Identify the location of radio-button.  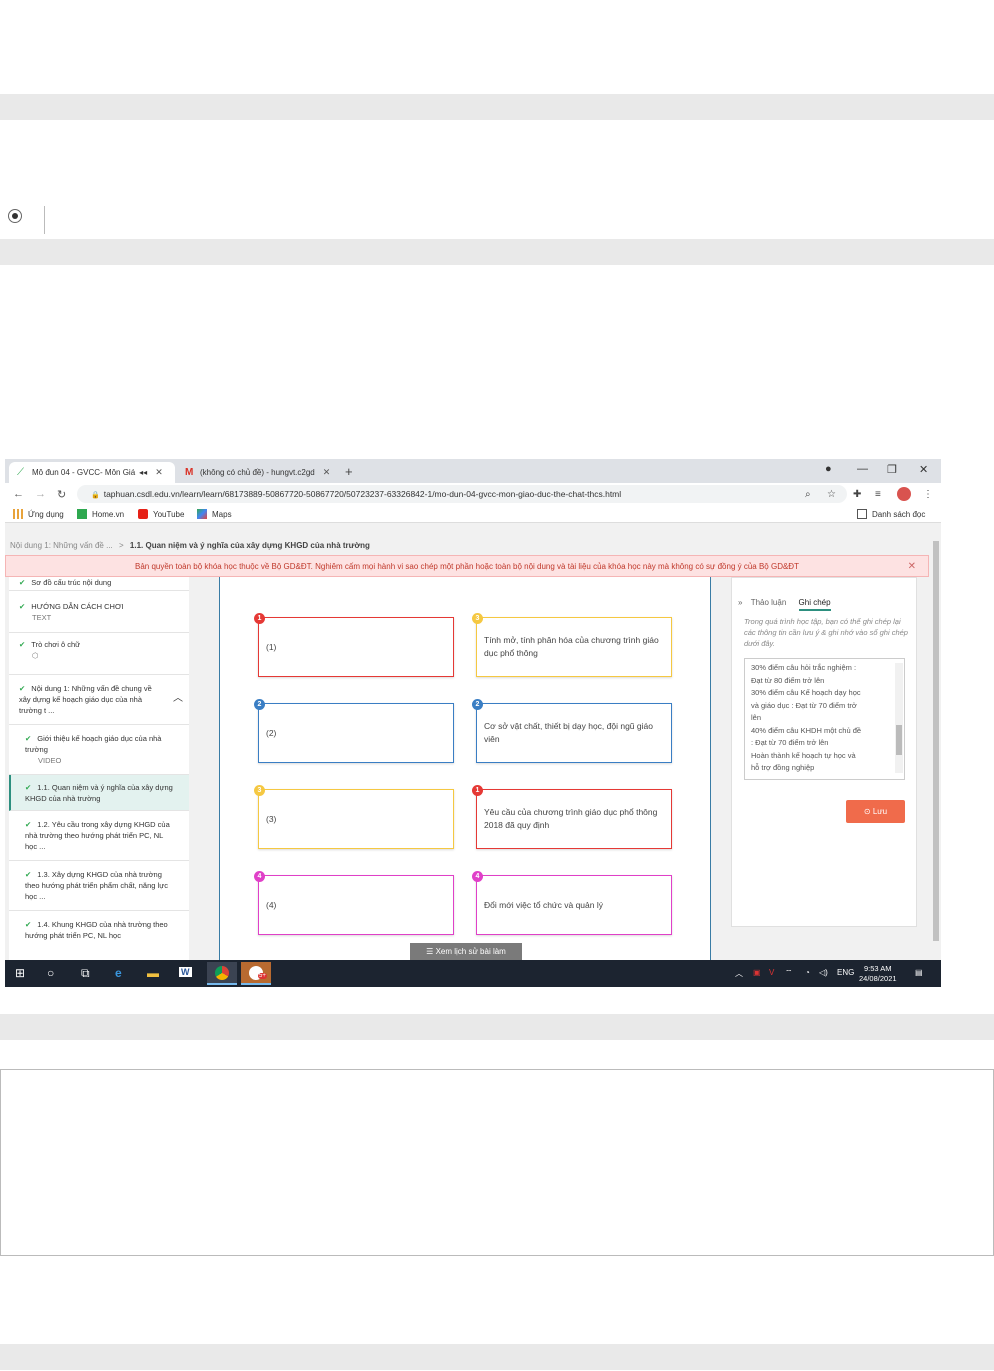
(15, 216).